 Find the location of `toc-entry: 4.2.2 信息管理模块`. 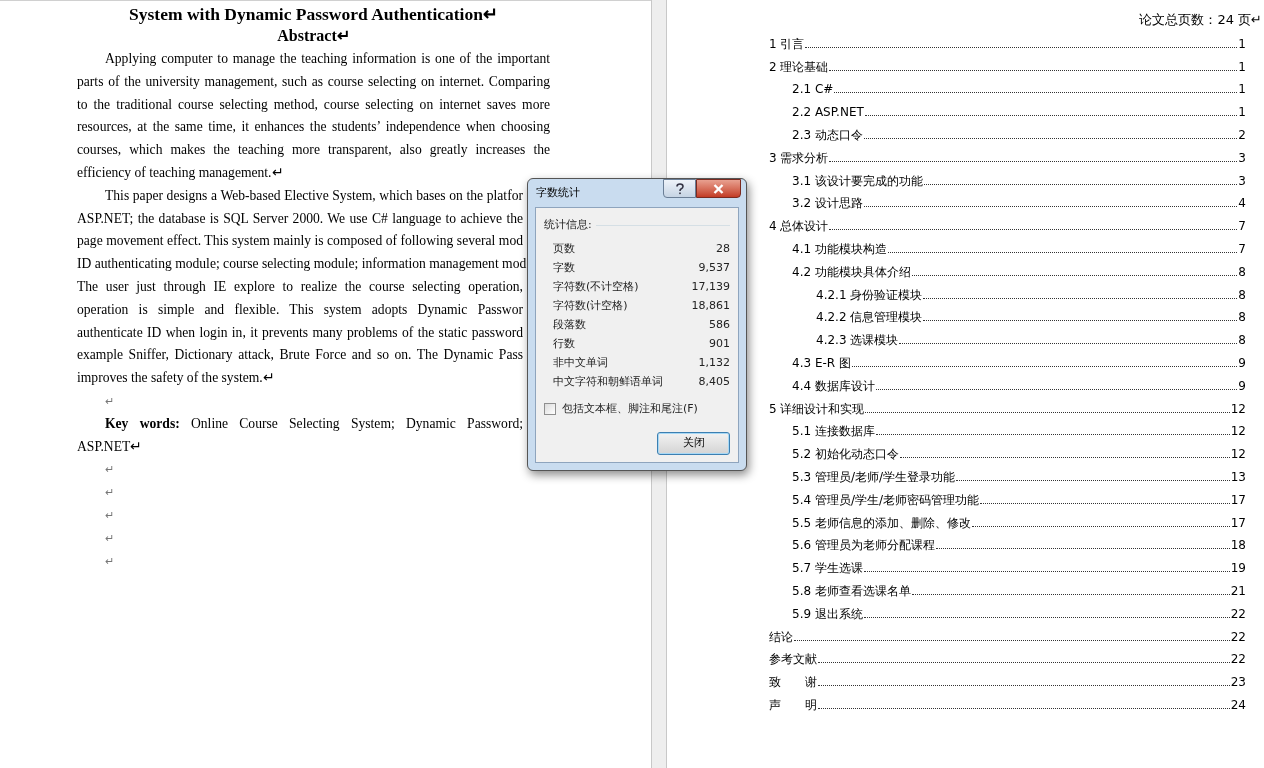

toc-entry: 4.2.2 信息管理模块 is located at coordinates (869, 317).